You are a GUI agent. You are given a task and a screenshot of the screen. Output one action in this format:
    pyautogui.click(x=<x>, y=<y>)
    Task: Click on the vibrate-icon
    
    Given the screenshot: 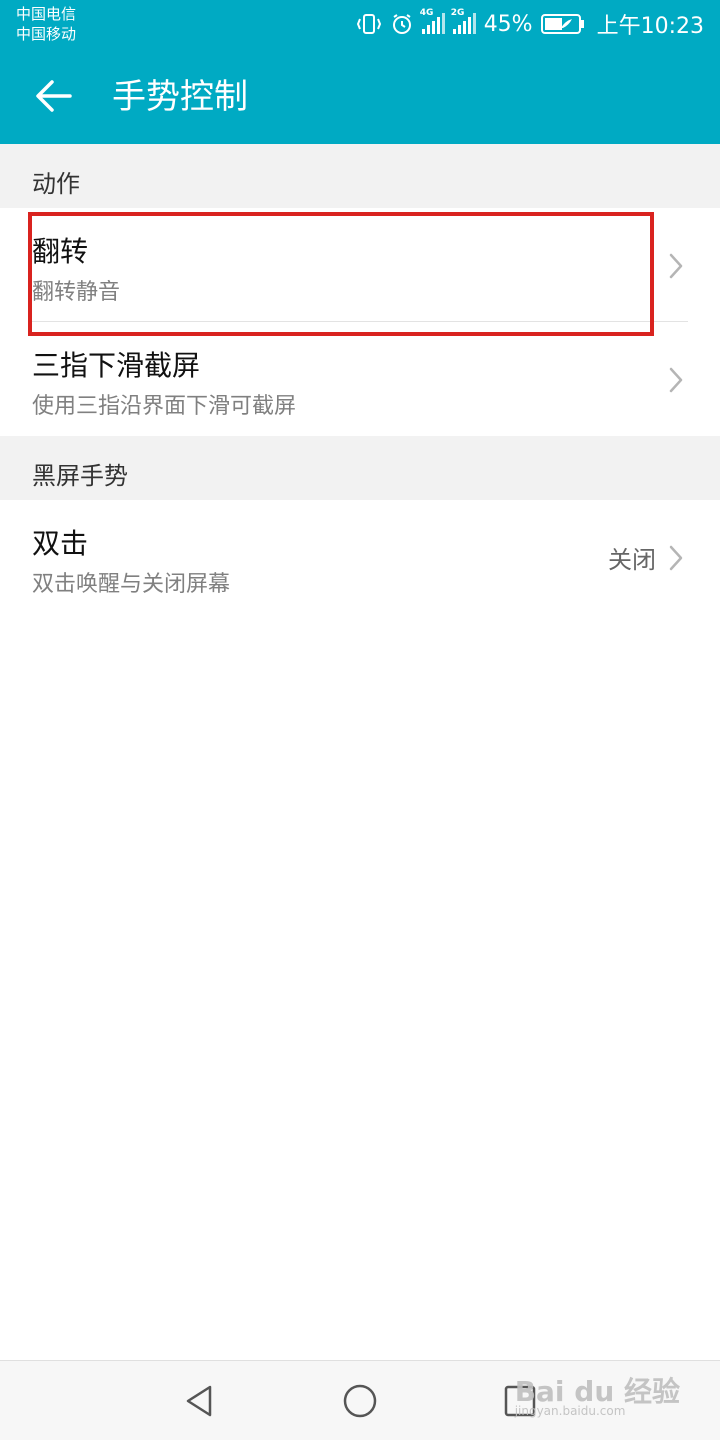 What is the action you would take?
    pyautogui.click(x=368, y=24)
    